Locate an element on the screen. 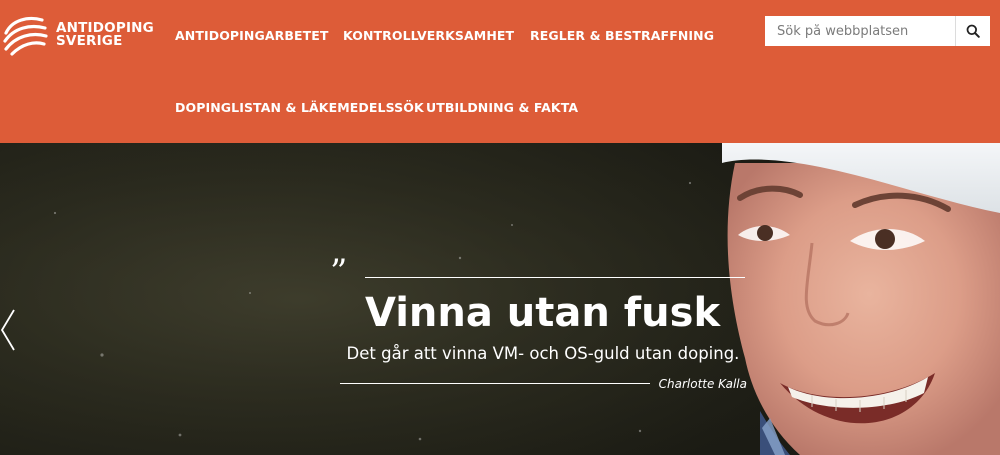 This screenshot has width=1000, height=455. search-icon is located at coordinates (973, 31).